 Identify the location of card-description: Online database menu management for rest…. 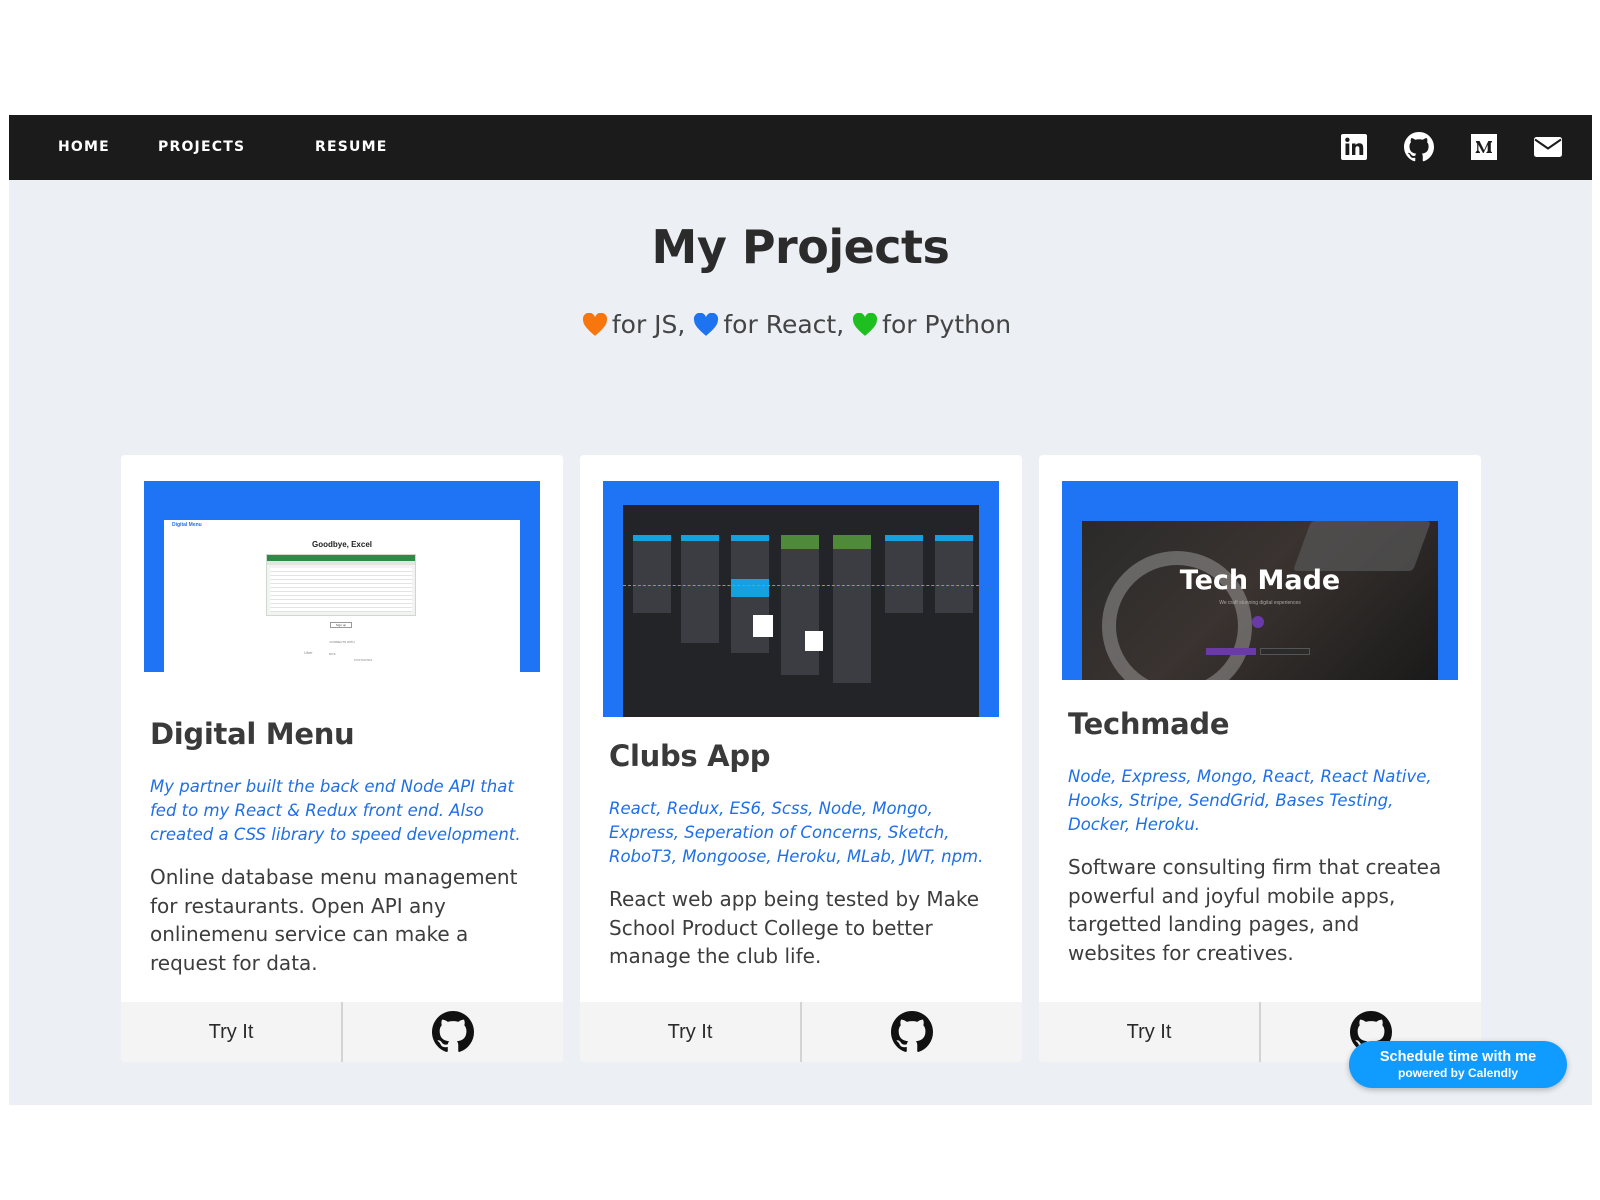
(334, 920).